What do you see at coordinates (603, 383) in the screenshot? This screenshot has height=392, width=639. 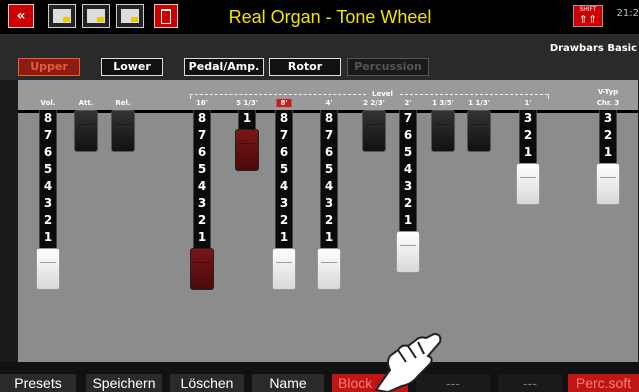 I see `perc-soft-button: Perc.soft` at bounding box center [603, 383].